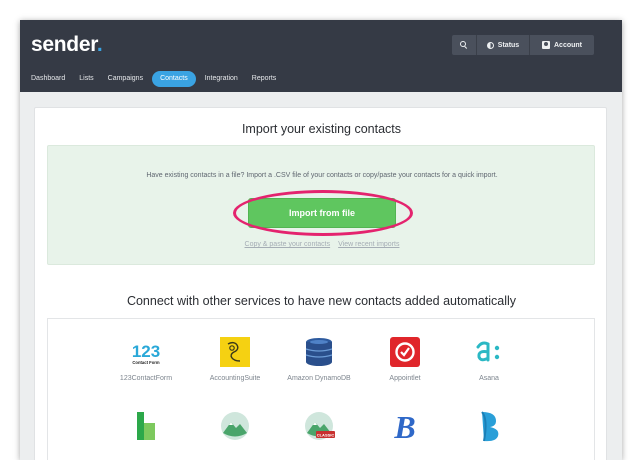  I want to click on integration-blue-ribbon, so click(489, 426).